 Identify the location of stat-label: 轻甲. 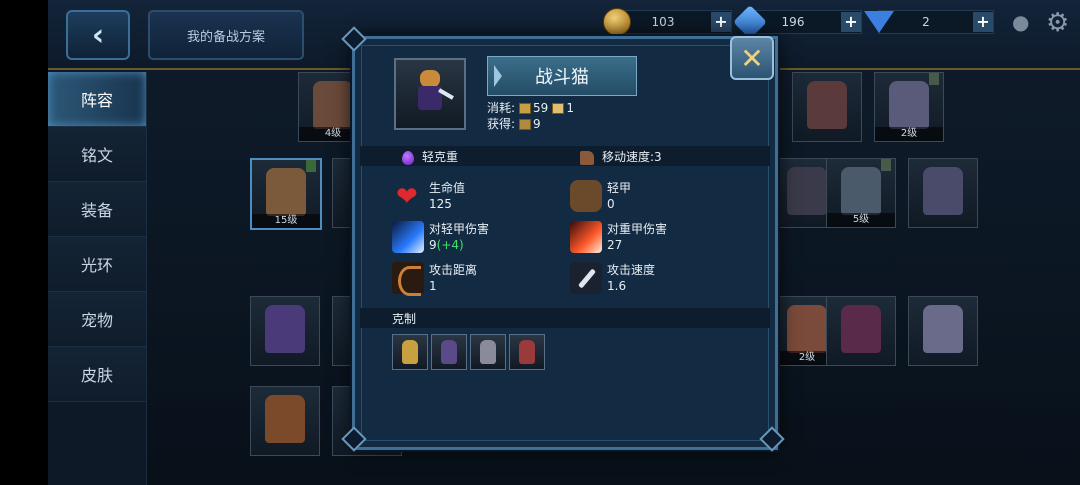
(619, 188).